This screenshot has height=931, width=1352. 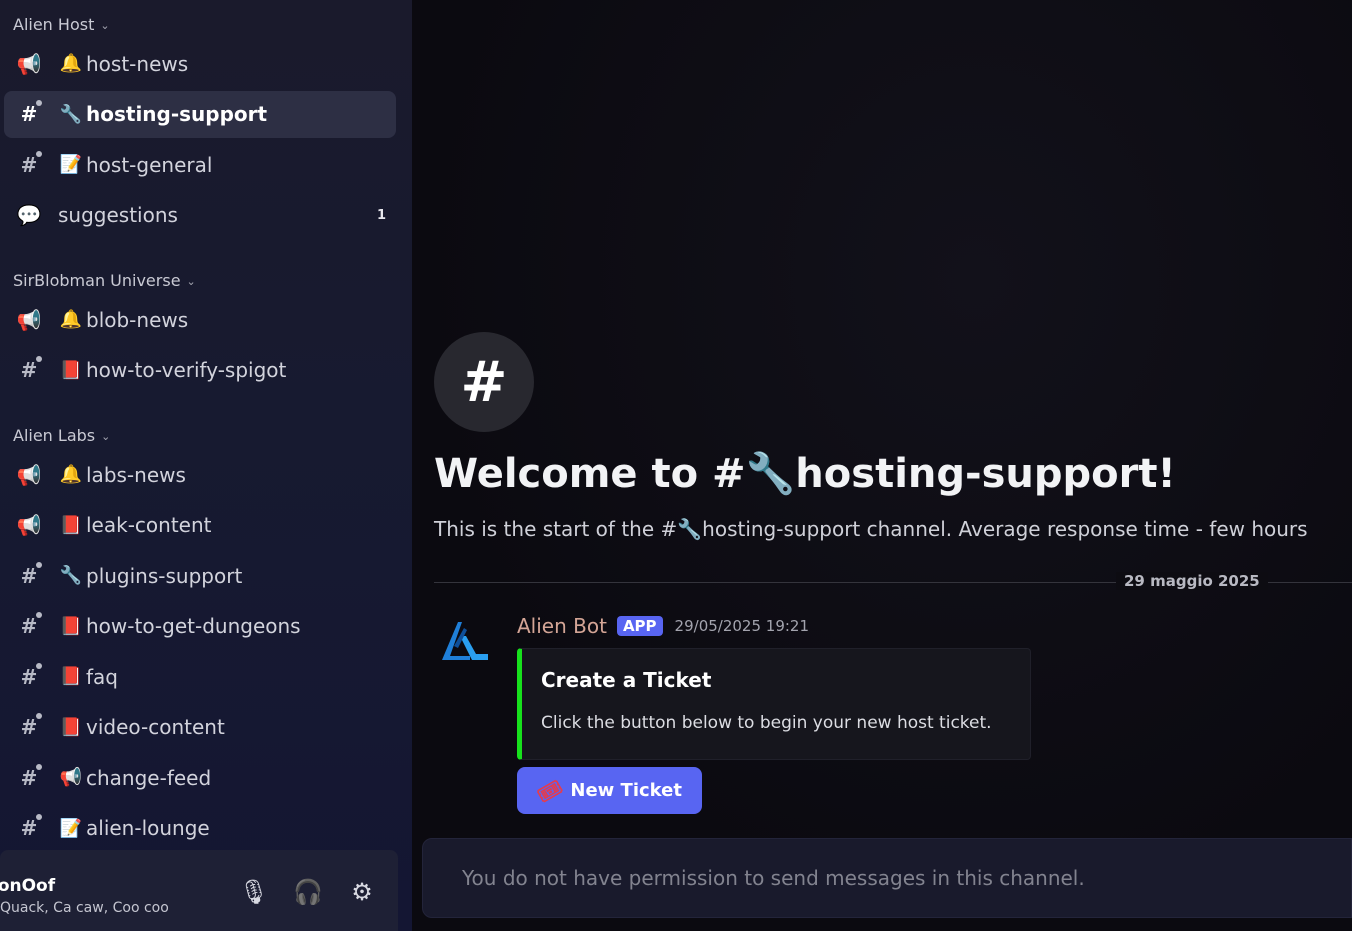 I want to click on username: lonOof, so click(x=28, y=886).